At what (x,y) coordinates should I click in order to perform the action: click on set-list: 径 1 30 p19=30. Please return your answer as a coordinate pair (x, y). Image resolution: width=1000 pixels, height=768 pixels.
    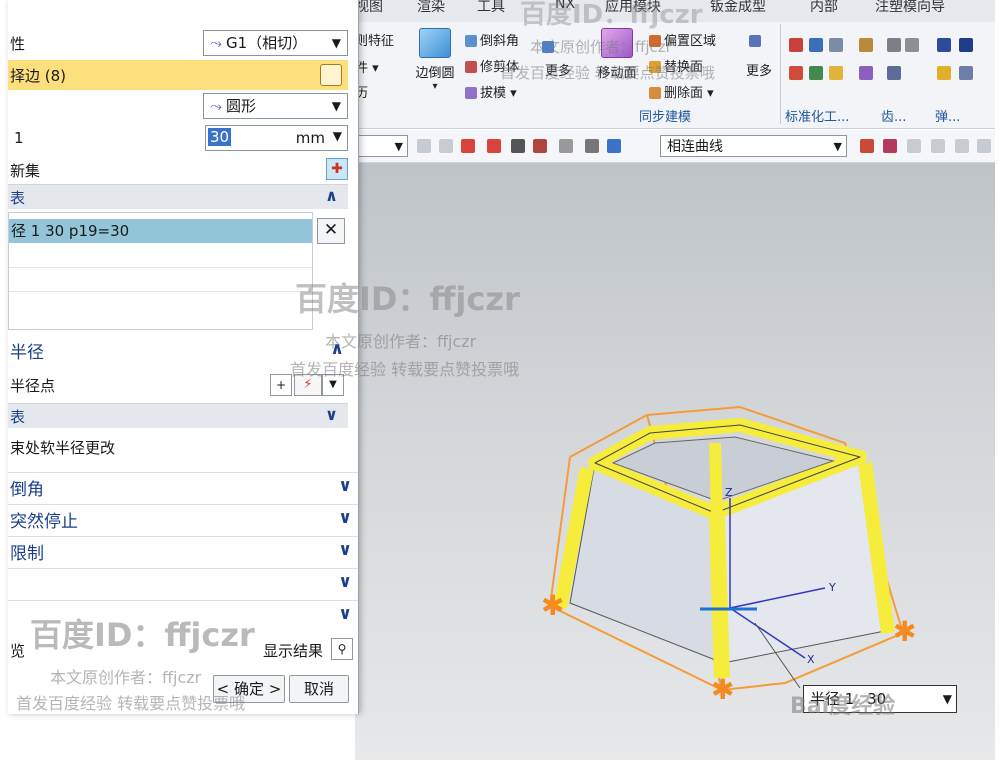
    Looking at the image, I should click on (160, 271).